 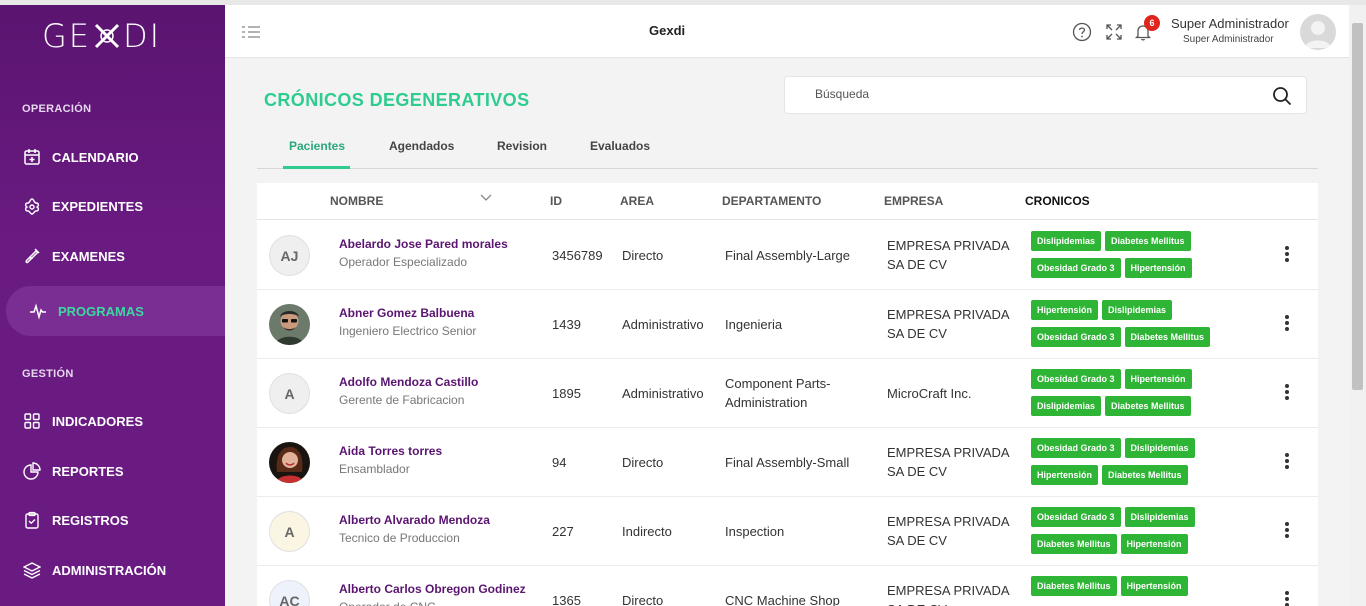 What do you see at coordinates (390, 451) in the screenshot?
I see `patient-name: Aida Torres torres` at bounding box center [390, 451].